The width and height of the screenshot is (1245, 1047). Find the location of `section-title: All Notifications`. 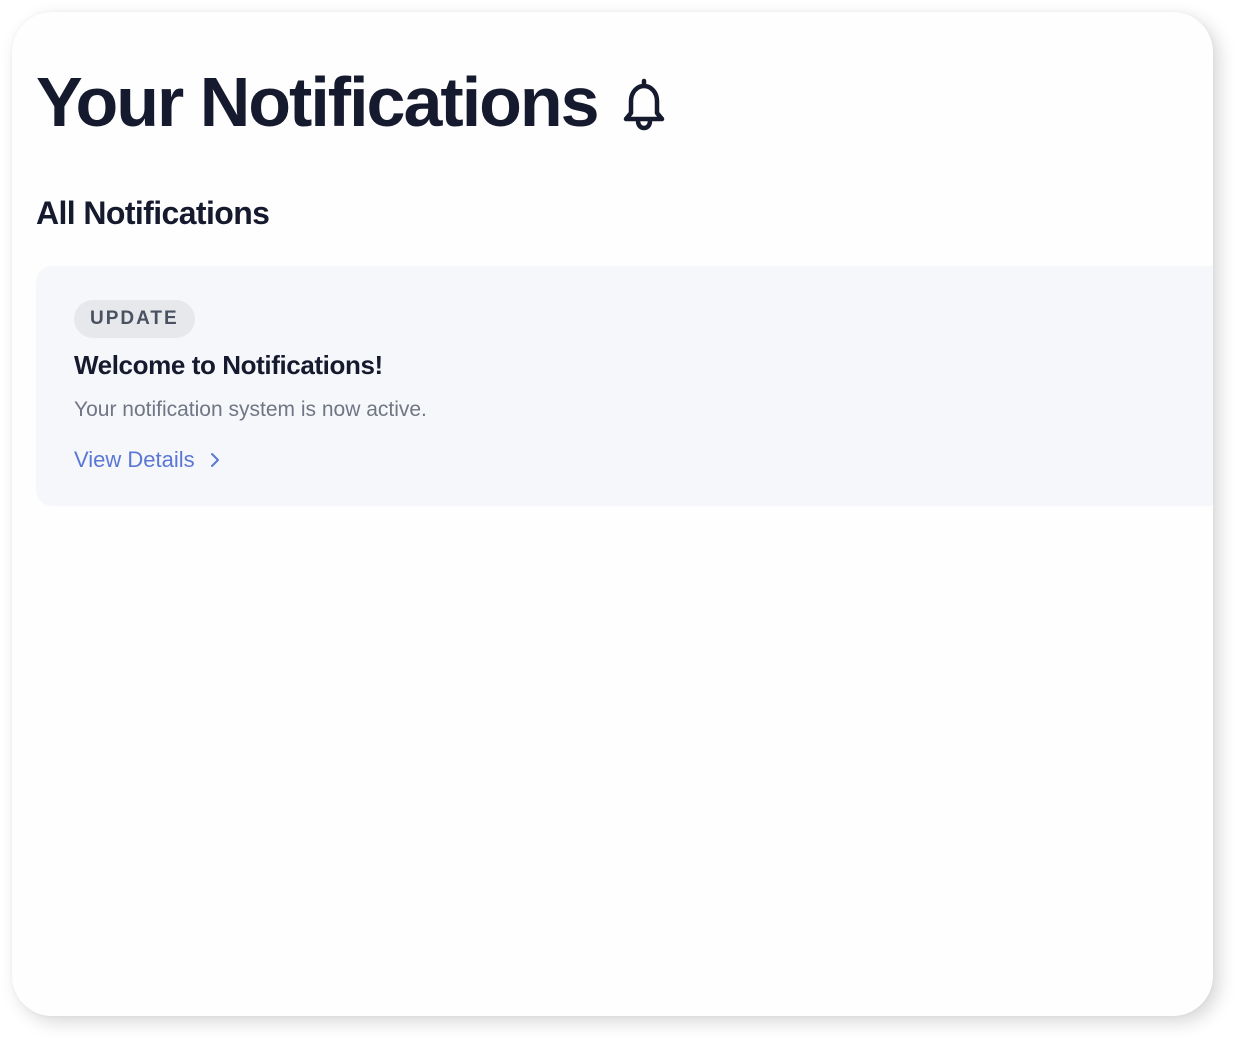

section-title: All Notifications is located at coordinates (153, 213).